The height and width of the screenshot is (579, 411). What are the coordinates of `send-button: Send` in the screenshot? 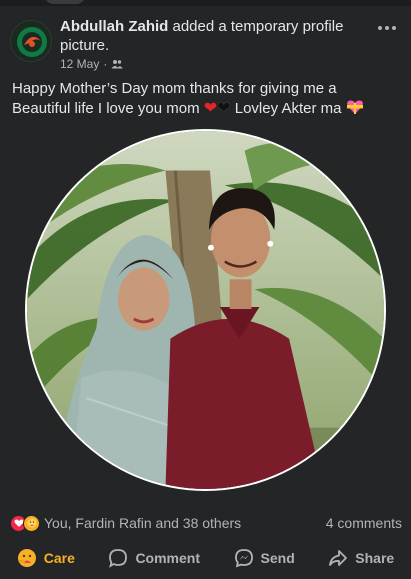 It's located at (264, 558).